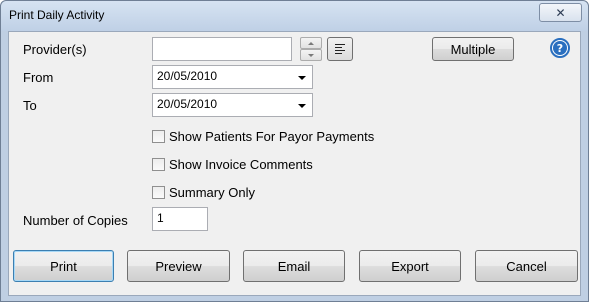  I want to click on spin-down-icon, so click(311, 55).